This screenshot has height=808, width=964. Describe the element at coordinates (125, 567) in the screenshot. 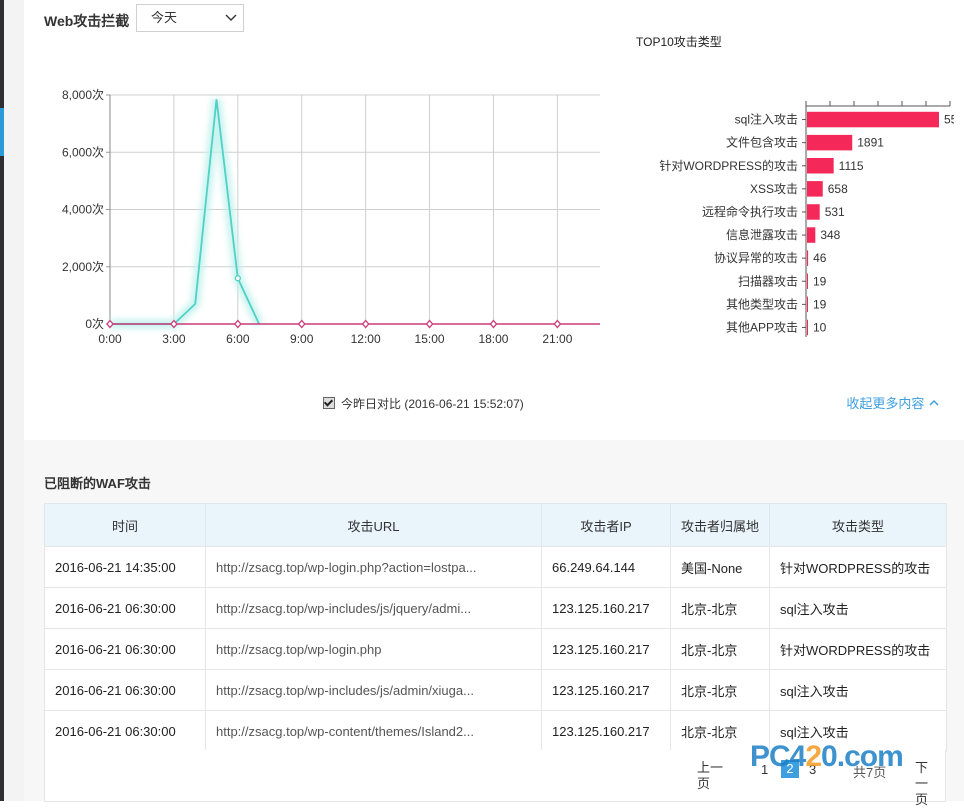

I see `cell-time: 2016-06-21 14:35:00` at that location.